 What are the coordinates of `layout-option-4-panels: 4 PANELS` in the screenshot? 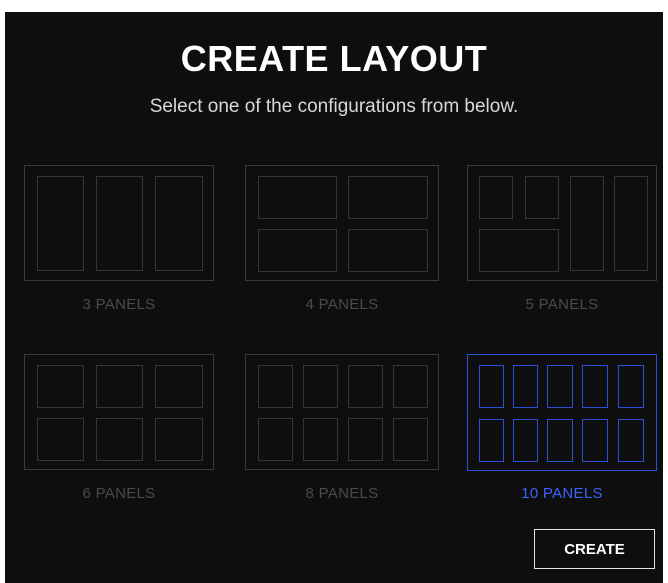 It's located at (342, 241).